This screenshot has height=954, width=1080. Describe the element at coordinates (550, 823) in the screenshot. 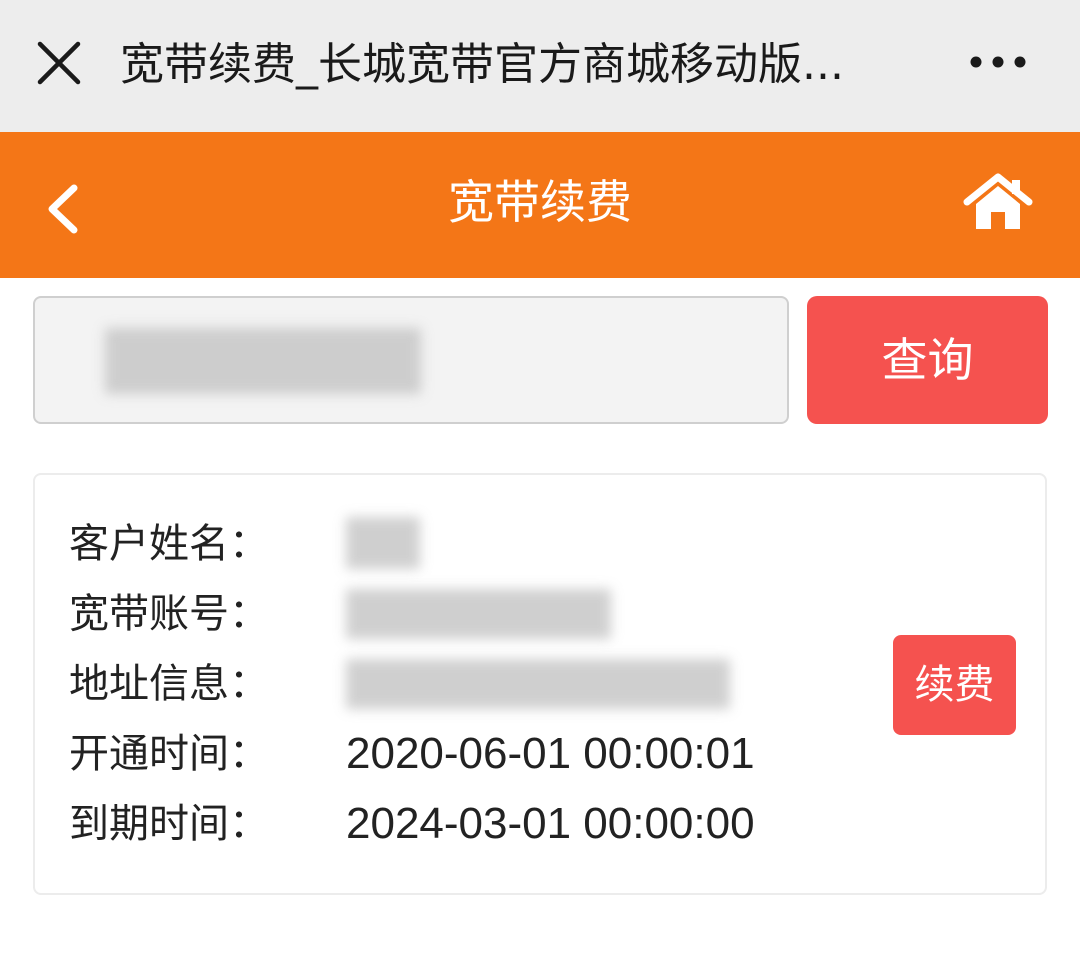

I see `info-value: 2024-03-01 00:00:00` at that location.